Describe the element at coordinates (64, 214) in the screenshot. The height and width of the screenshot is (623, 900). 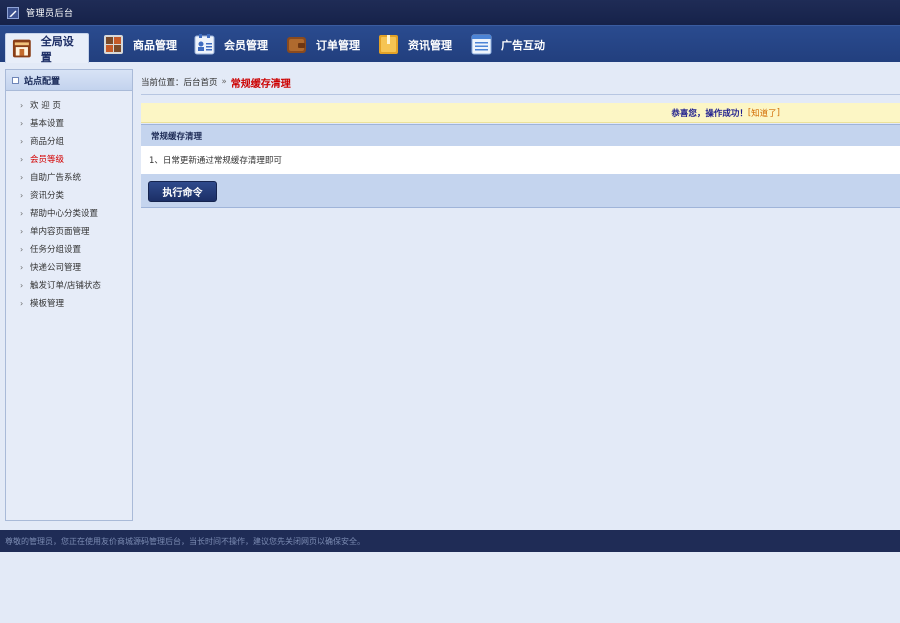
I see `sidebar-item-label: 帮助中心分类设置` at that location.